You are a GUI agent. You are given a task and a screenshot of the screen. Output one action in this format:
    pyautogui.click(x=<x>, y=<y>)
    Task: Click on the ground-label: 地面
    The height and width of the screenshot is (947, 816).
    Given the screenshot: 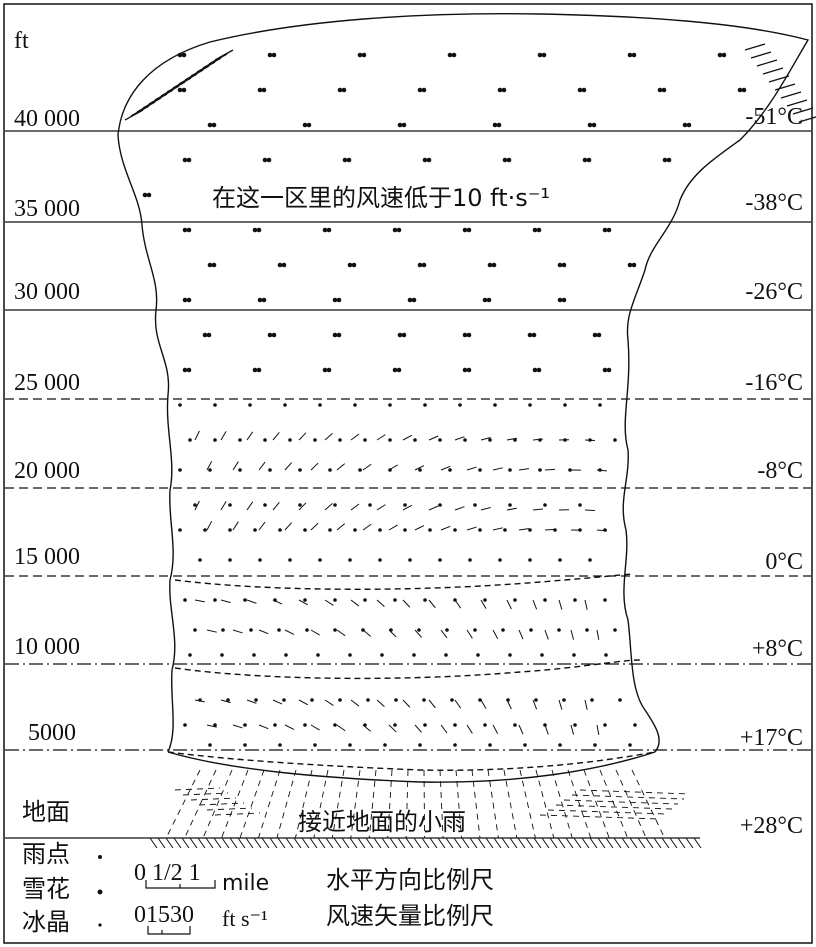 What is the action you would take?
    pyautogui.click(x=46, y=812)
    